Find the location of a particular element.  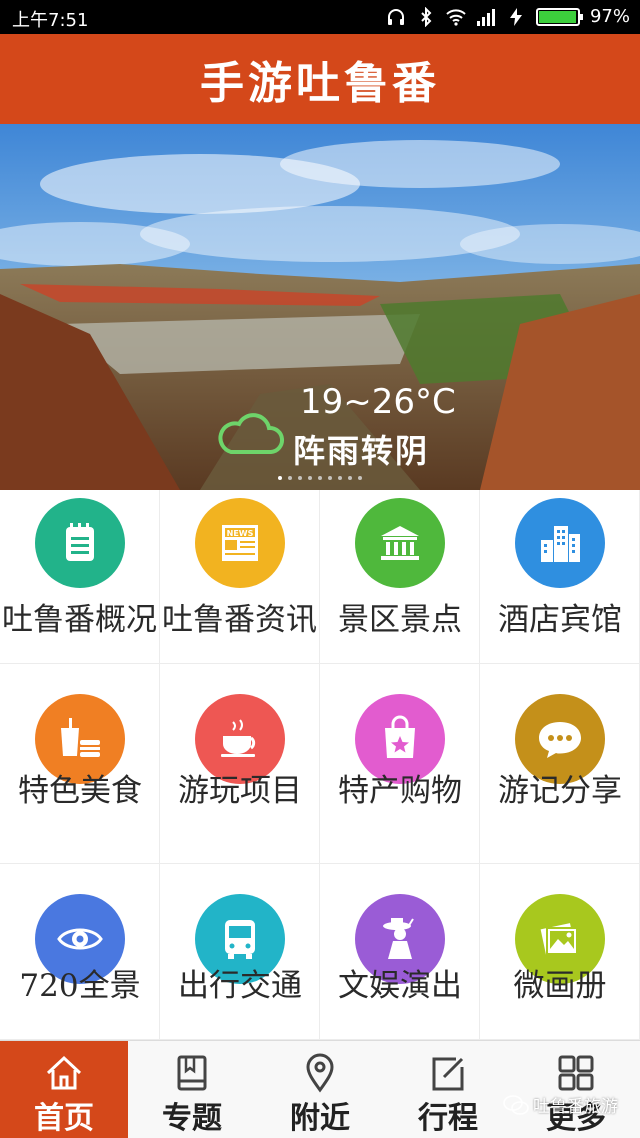

grid-icon is located at coordinates (576, 1073).